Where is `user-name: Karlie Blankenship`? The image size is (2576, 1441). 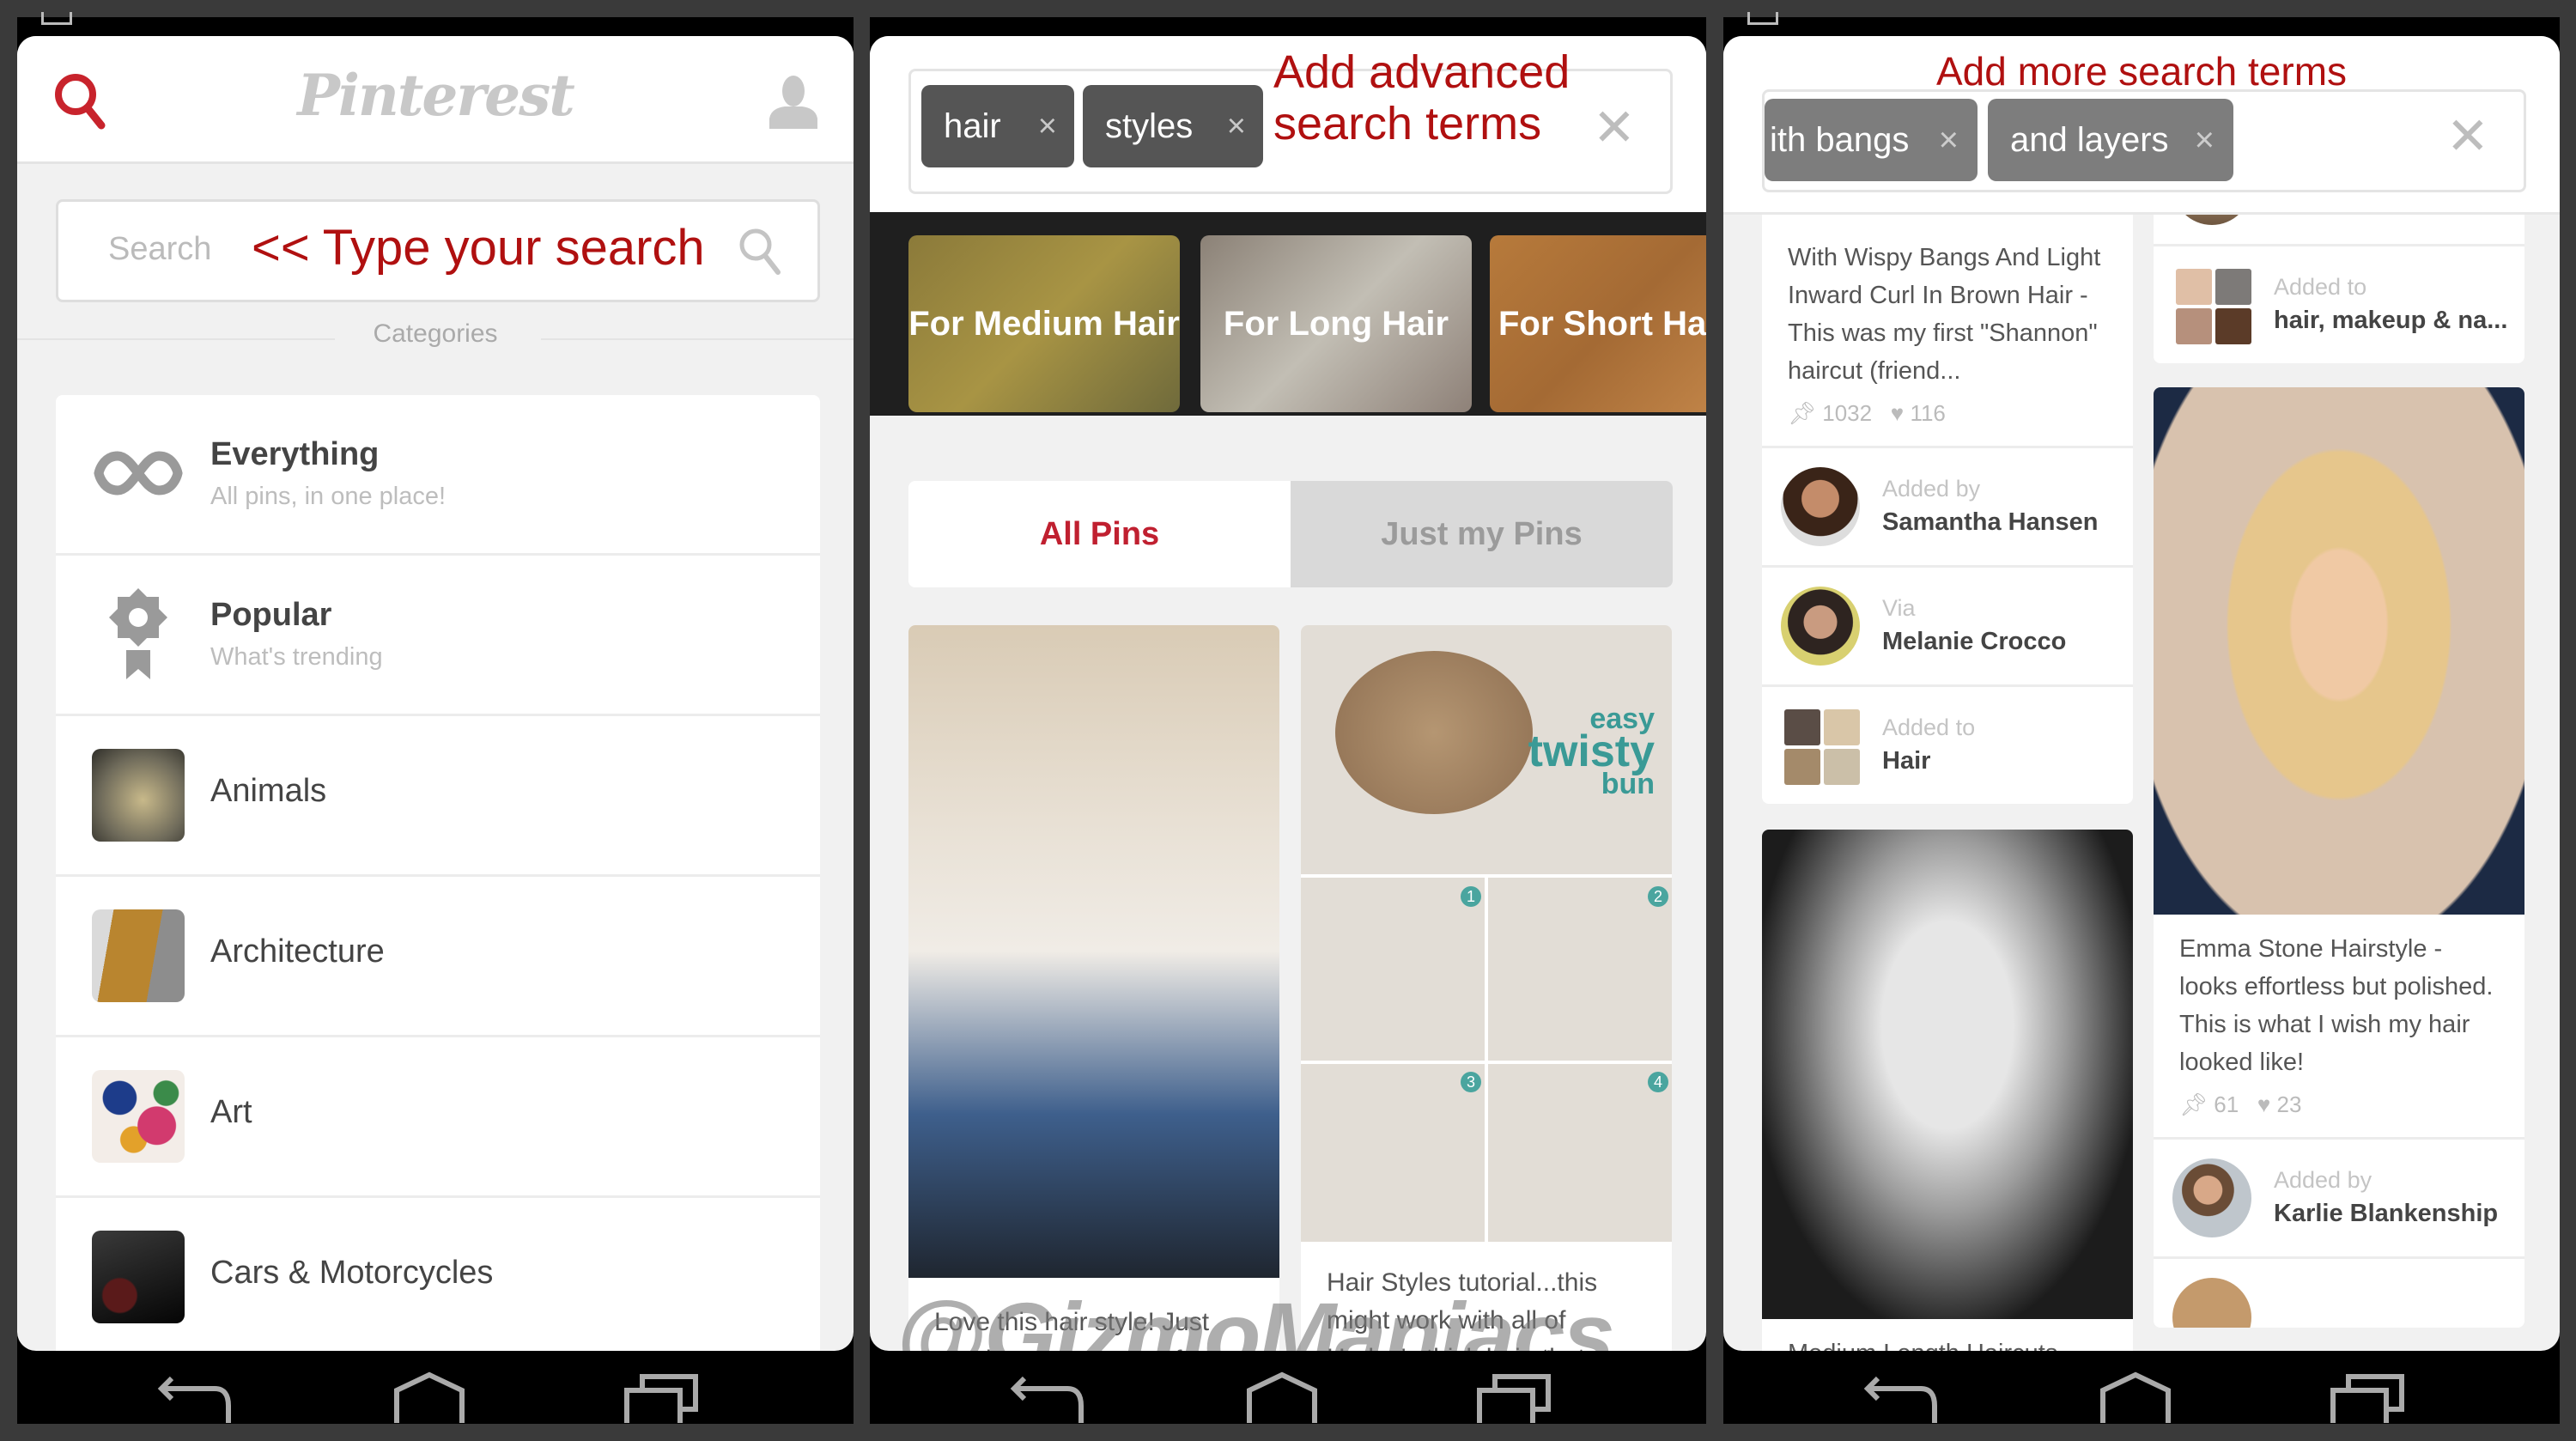
user-name: Karlie Blankenship is located at coordinates (2386, 1214).